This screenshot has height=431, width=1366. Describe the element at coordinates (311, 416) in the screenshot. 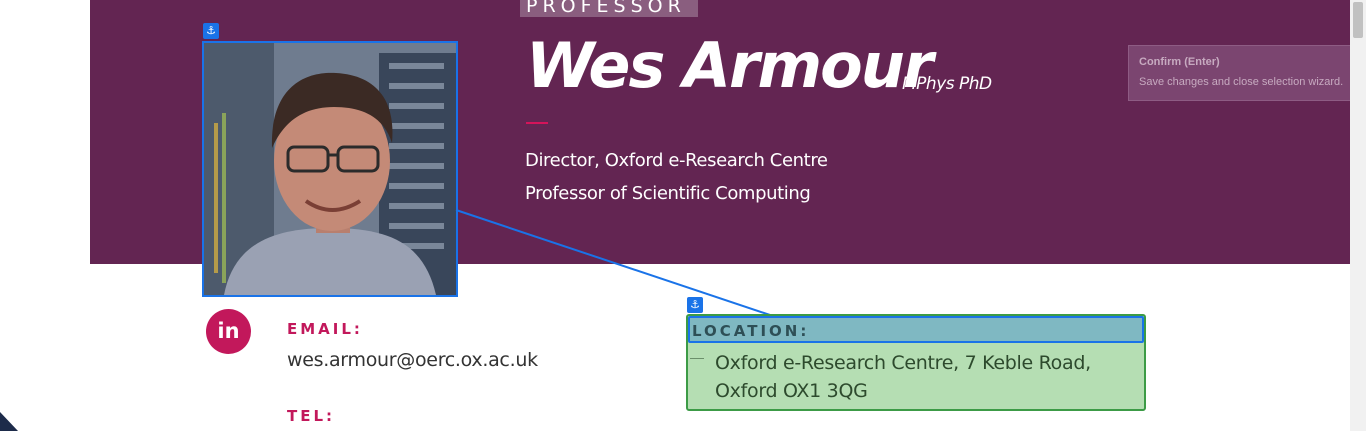

I see `tel-label: TEL:` at that location.